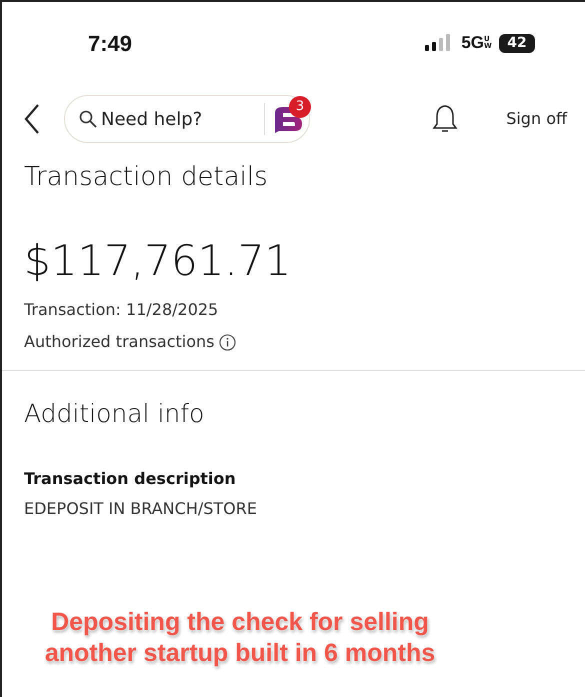 The image size is (585, 697). Describe the element at coordinates (300, 107) in the screenshot. I see `notification-count: 3` at that location.